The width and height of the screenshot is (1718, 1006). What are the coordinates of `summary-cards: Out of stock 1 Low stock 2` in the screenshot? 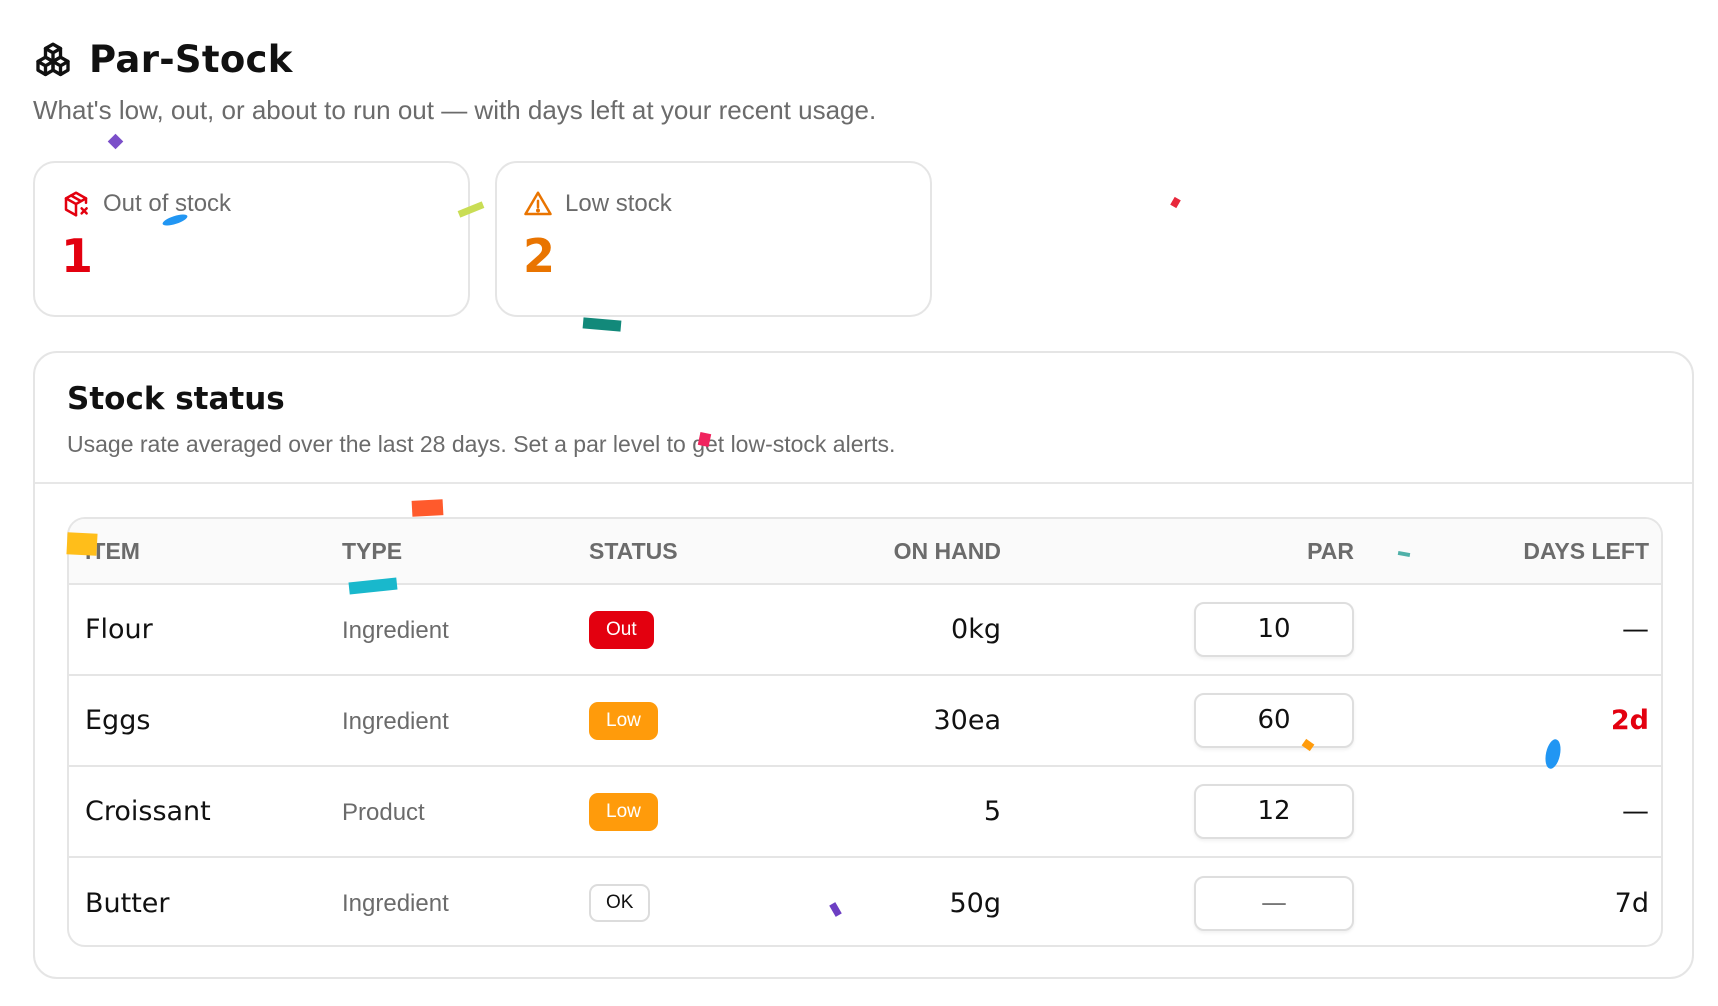 It's located at (482, 239).